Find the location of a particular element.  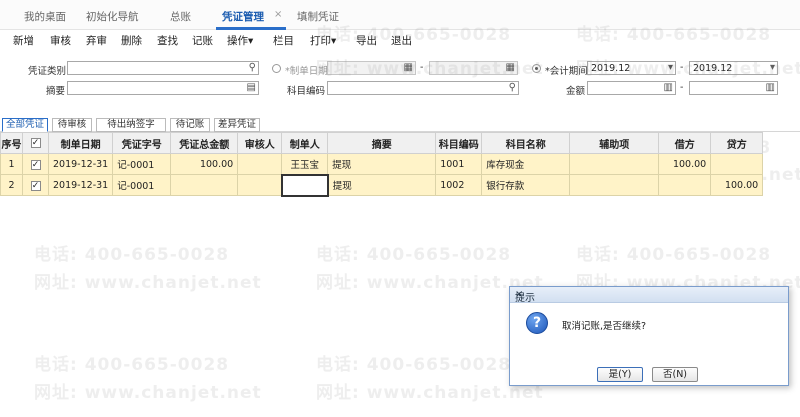

col-seq: 序号 is located at coordinates (11, 143).